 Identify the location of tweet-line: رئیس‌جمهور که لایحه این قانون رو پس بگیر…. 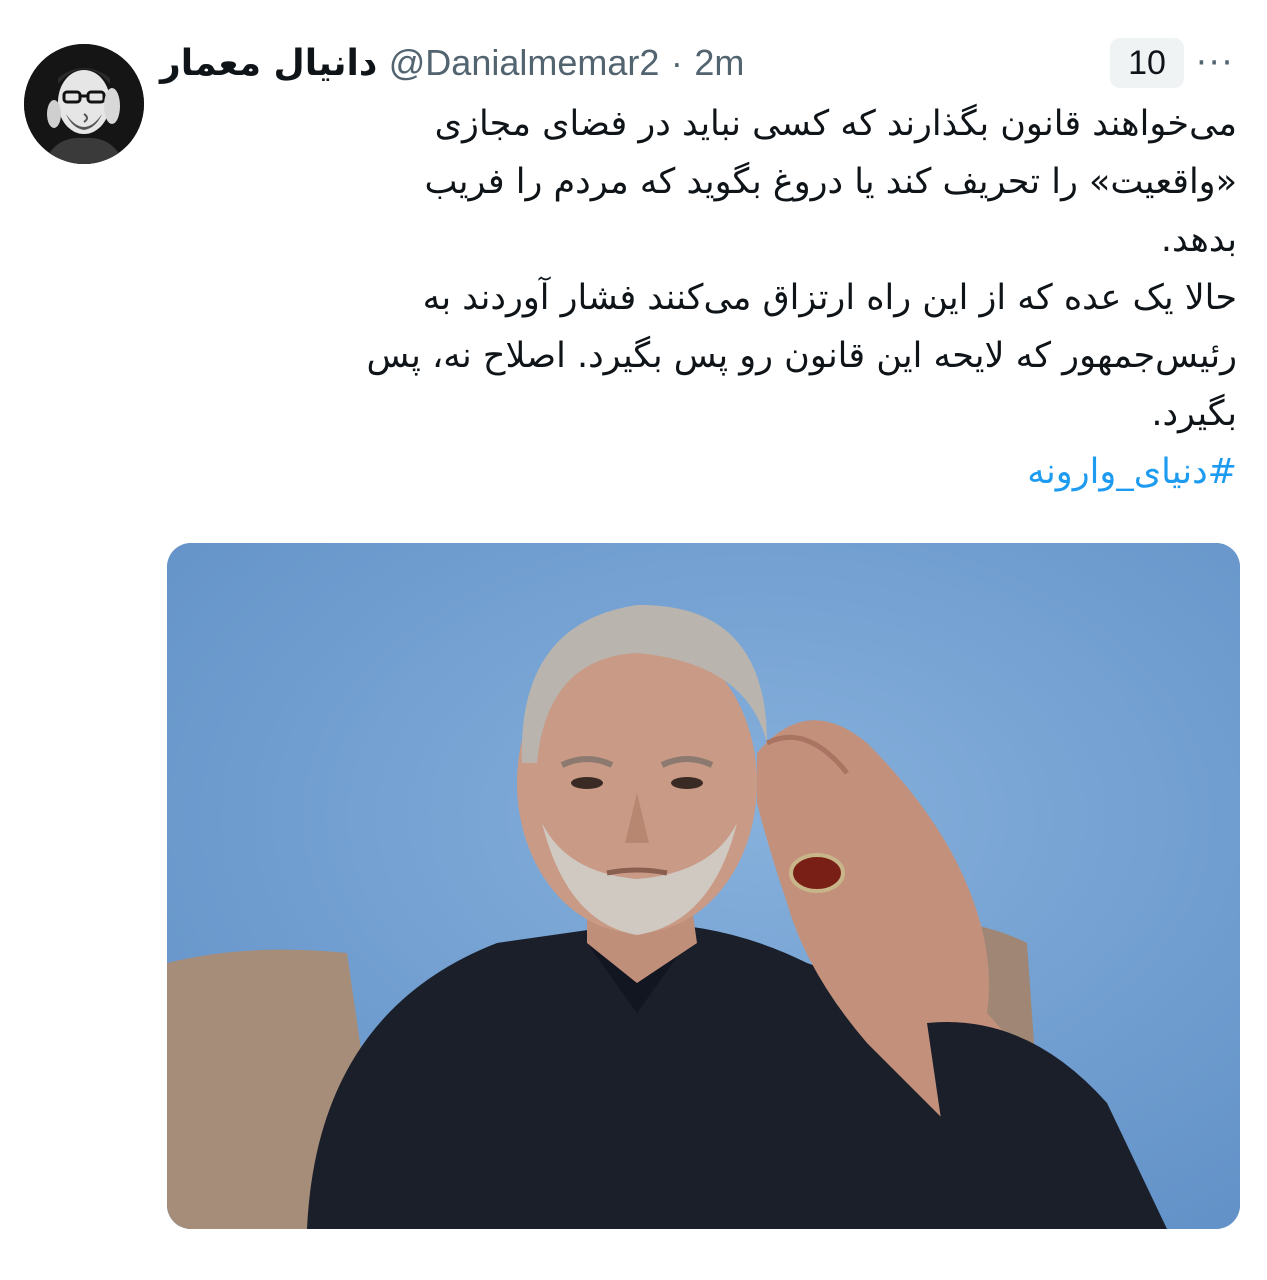
(802, 356).